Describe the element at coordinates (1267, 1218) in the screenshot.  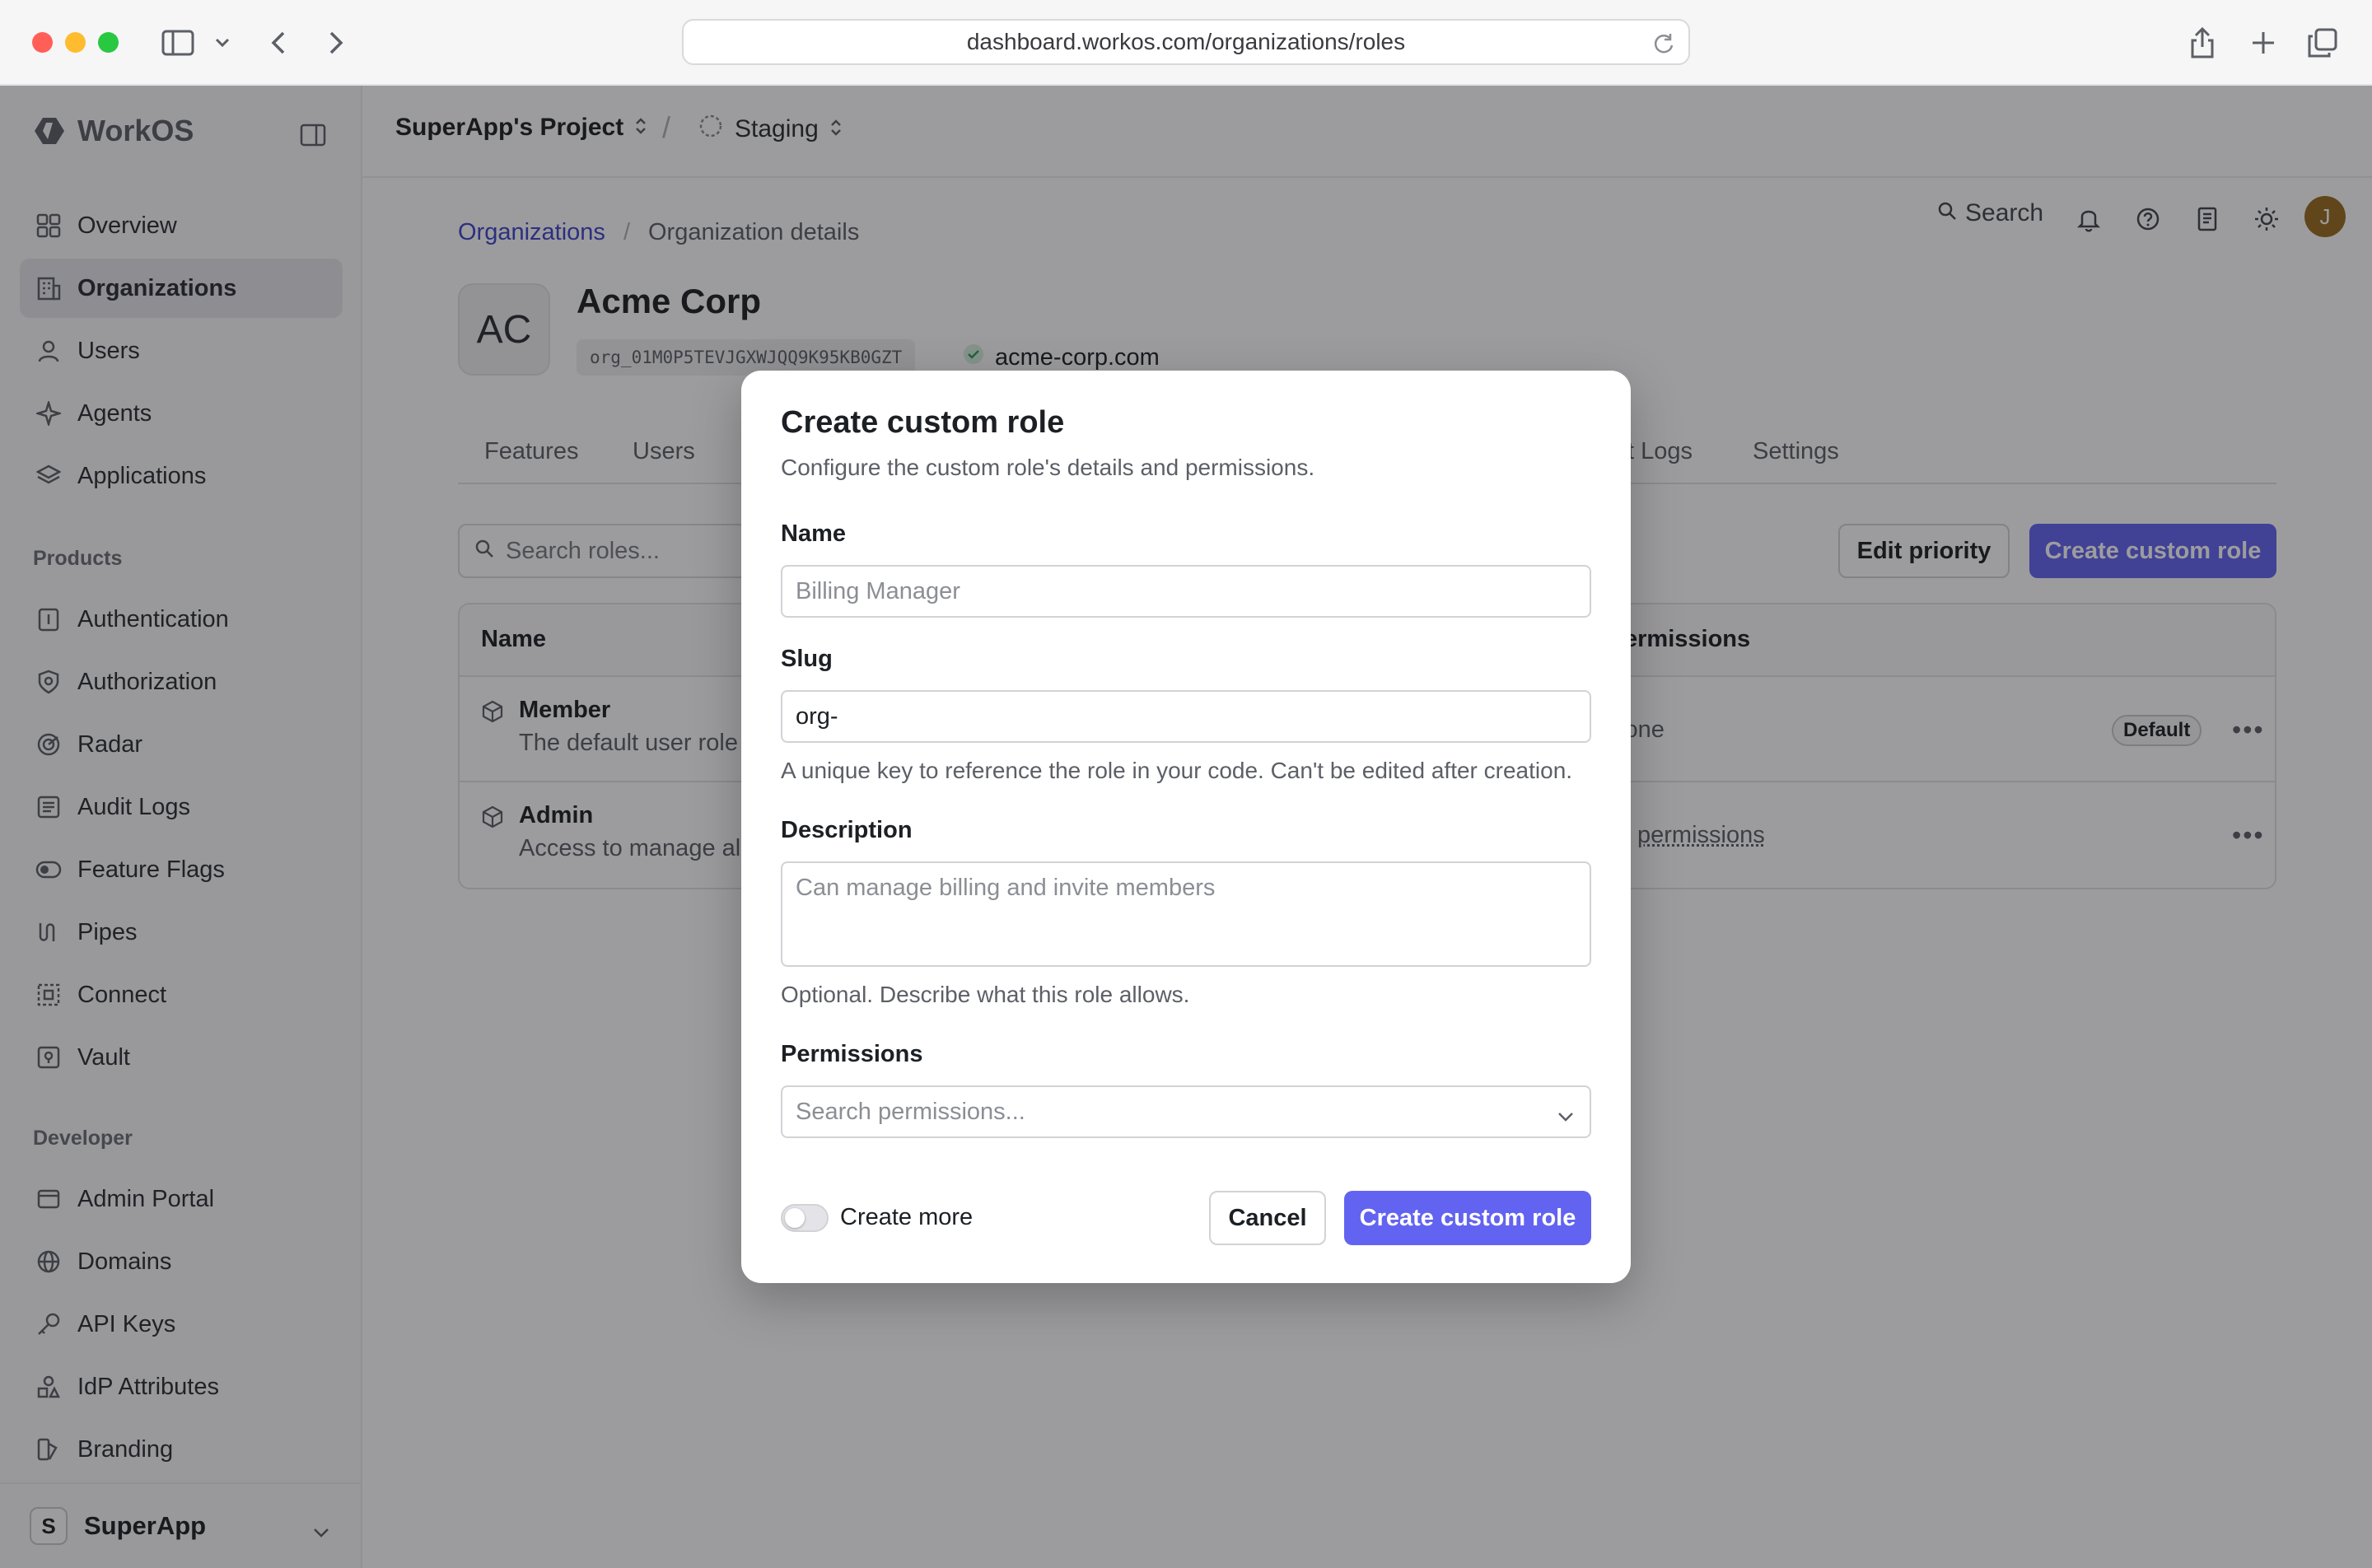
I see `cancel-button: Cancel` at that location.